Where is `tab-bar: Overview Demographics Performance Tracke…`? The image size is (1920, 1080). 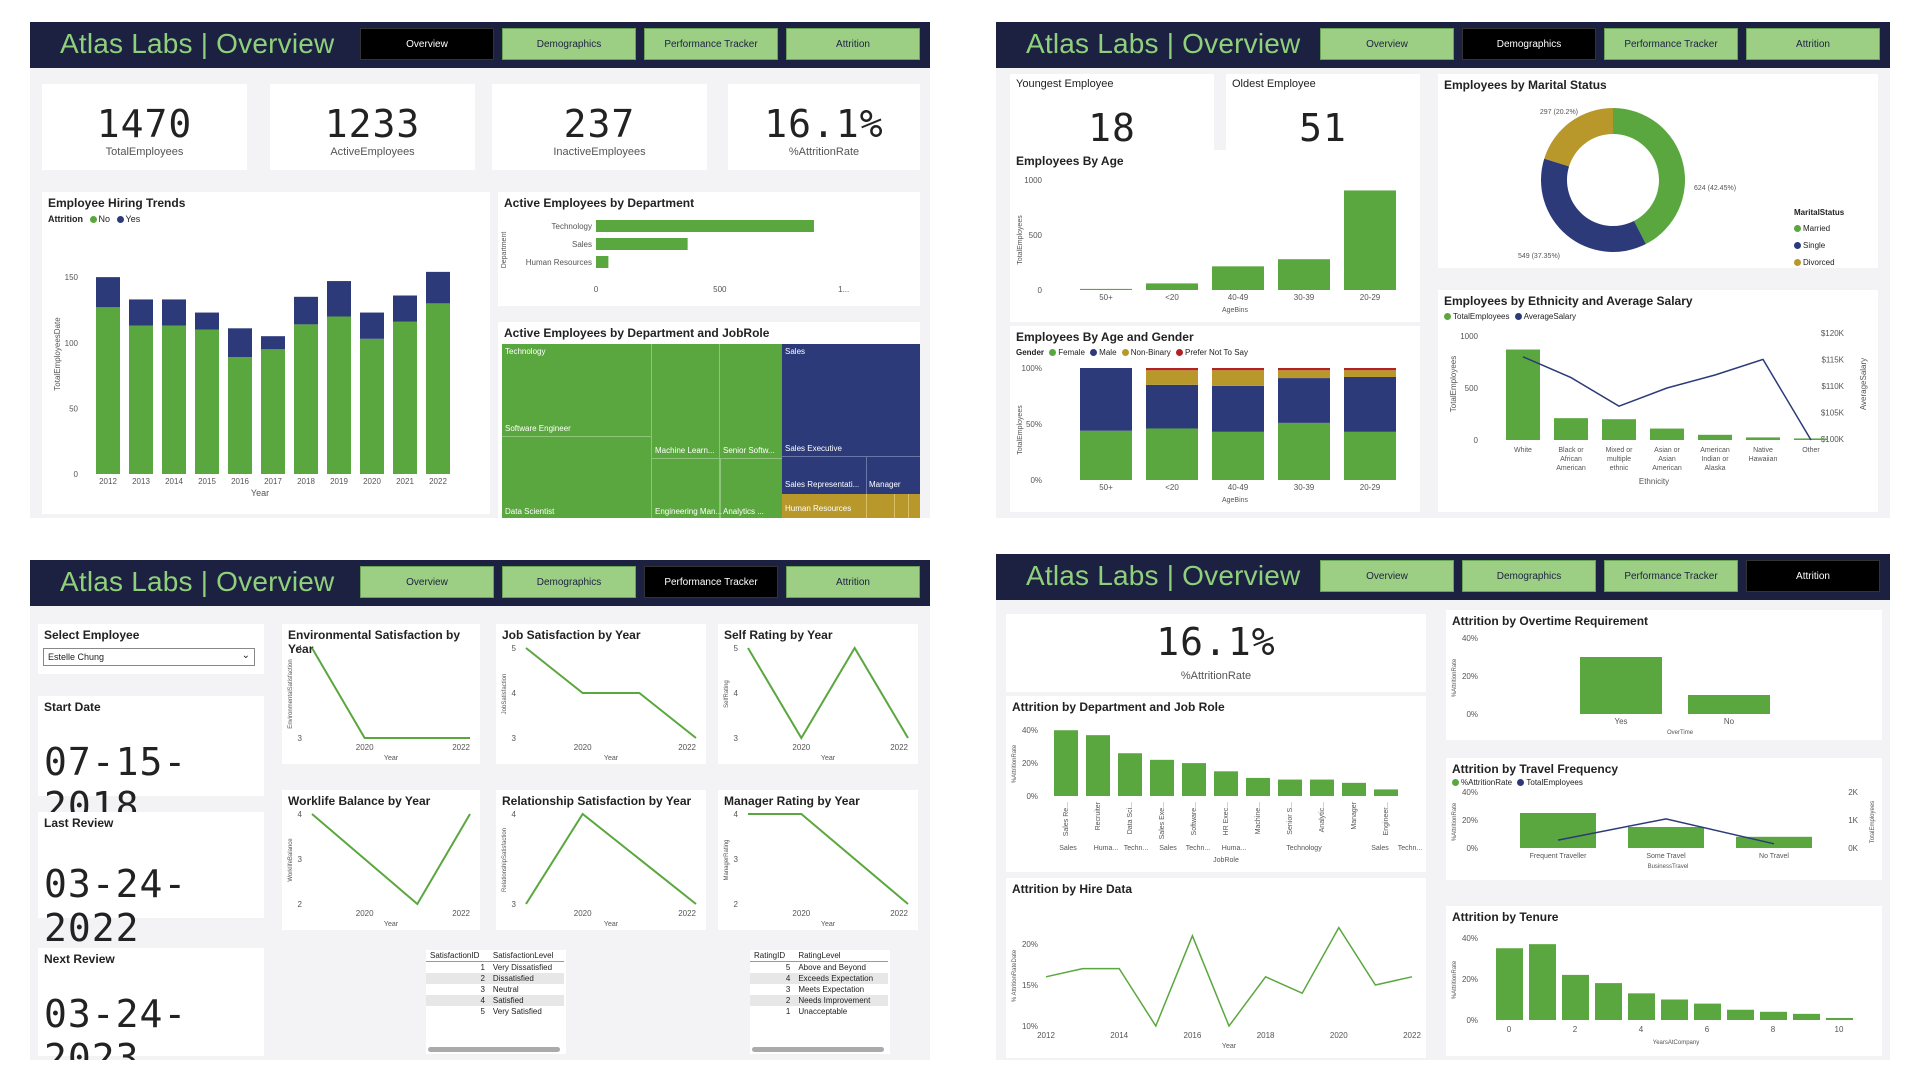 tab-bar: Overview Demographics Performance Tracke… is located at coordinates (640, 44).